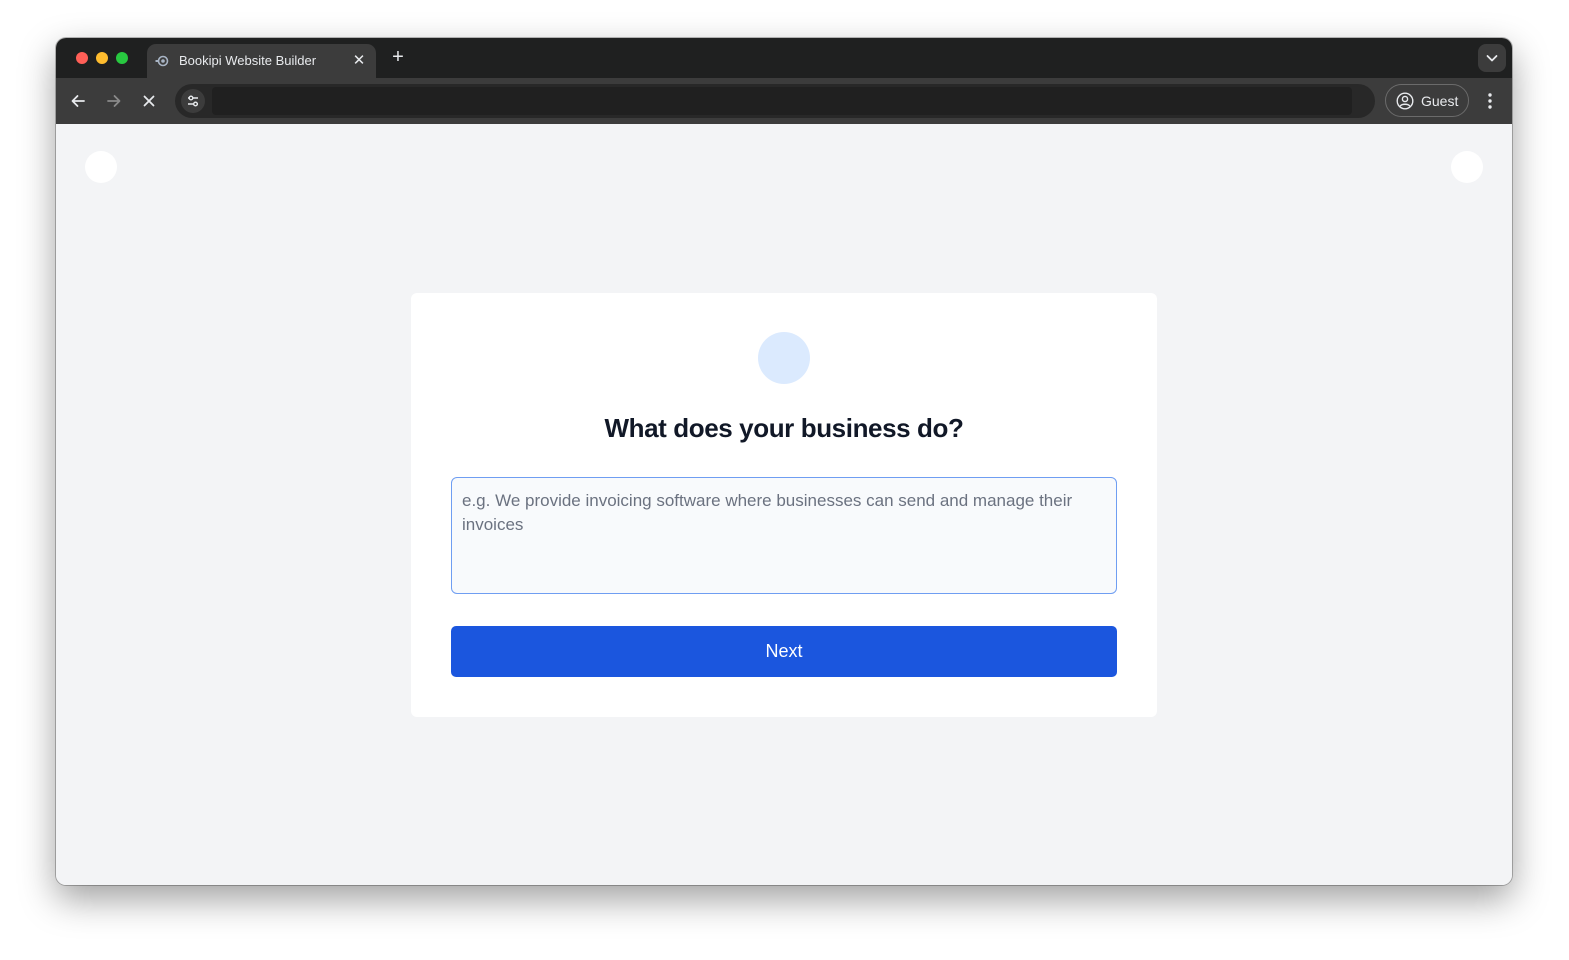 Image resolution: width=1569 pixels, height=960 pixels. Describe the element at coordinates (359, 61) in the screenshot. I see `tab-close-icon: ✕` at that location.